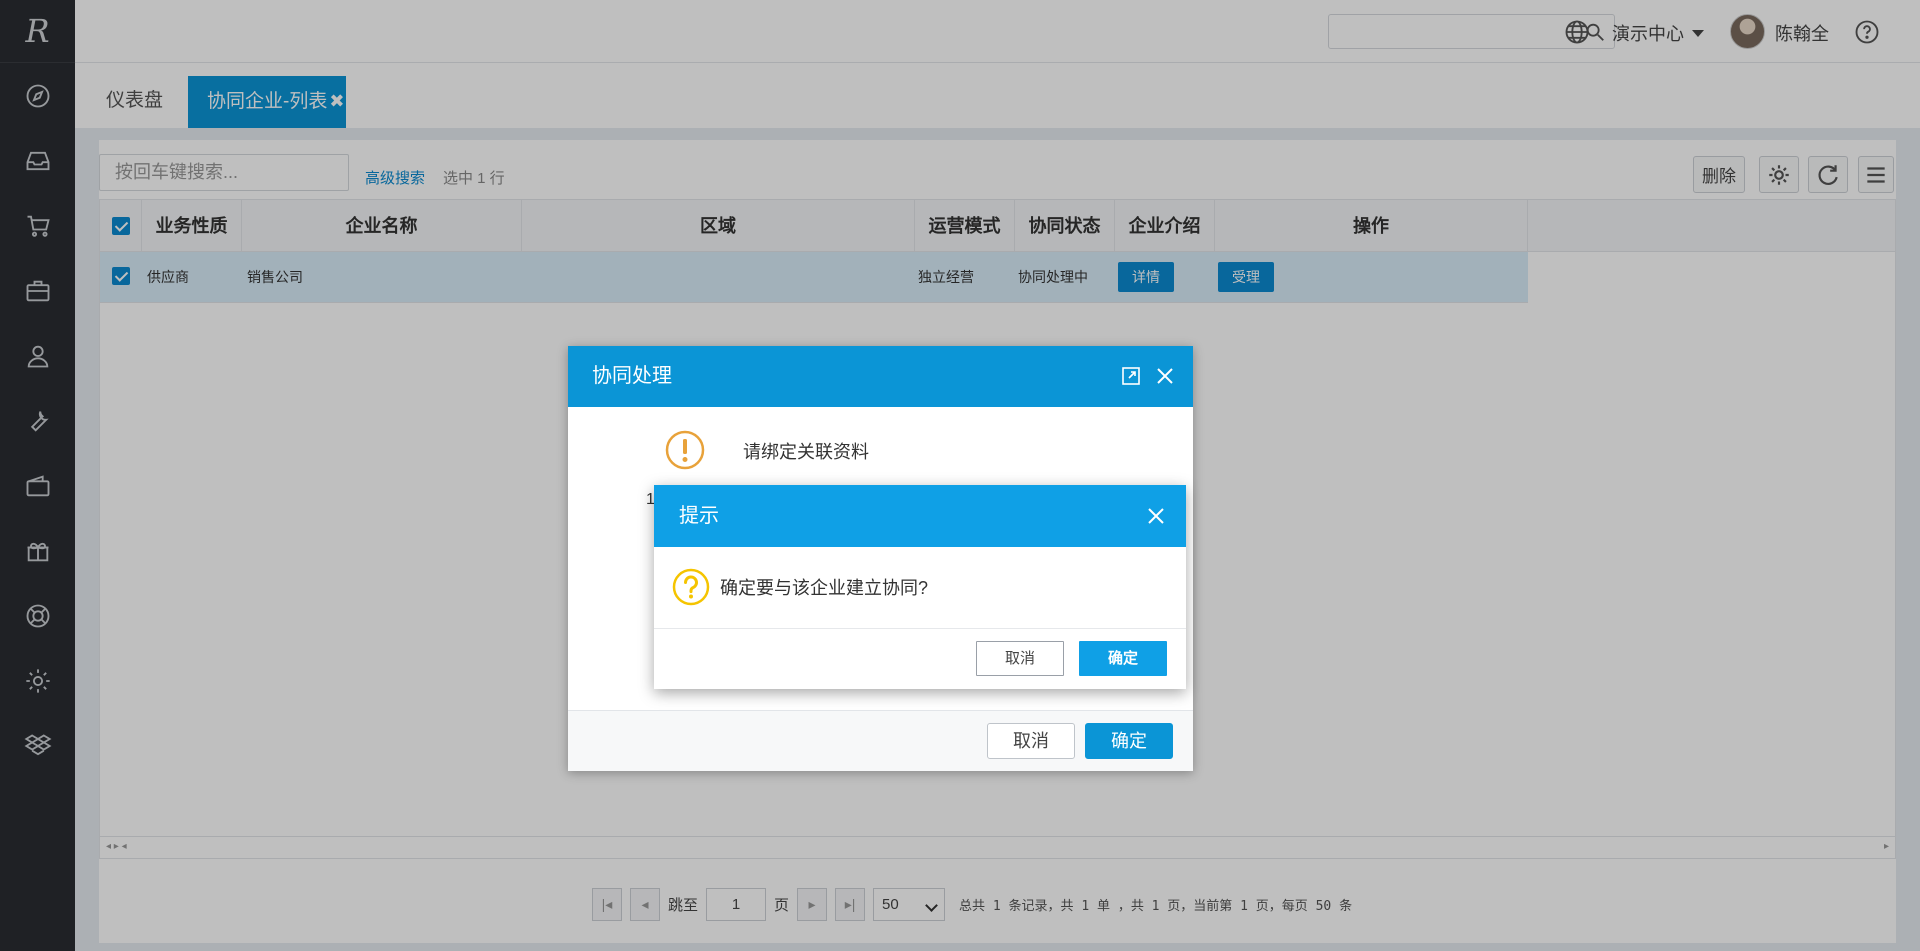 Image resolution: width=1920 pixels, height=951 pixels. I want to click on warning-icon, so click(685, 450).